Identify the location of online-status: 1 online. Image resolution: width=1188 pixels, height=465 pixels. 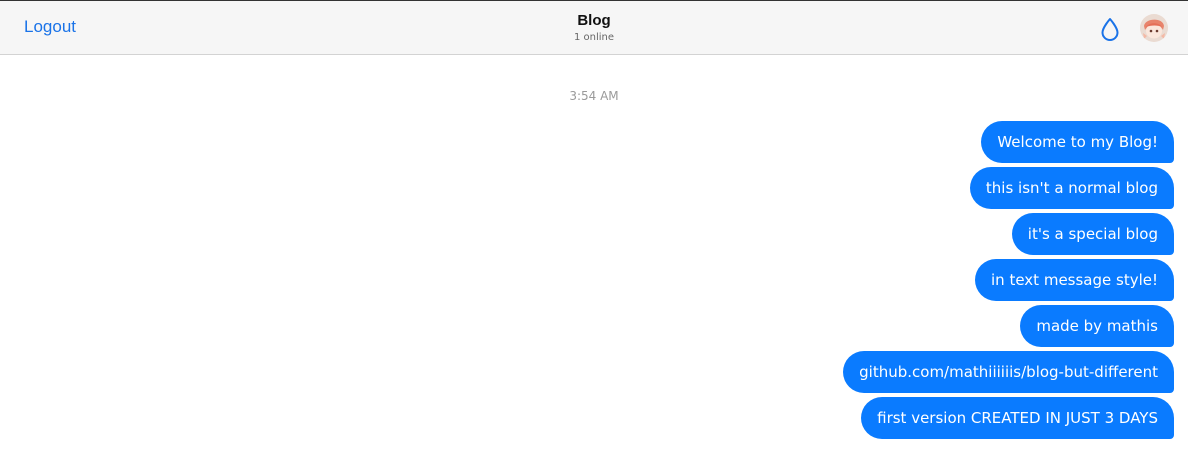
(594, 37).